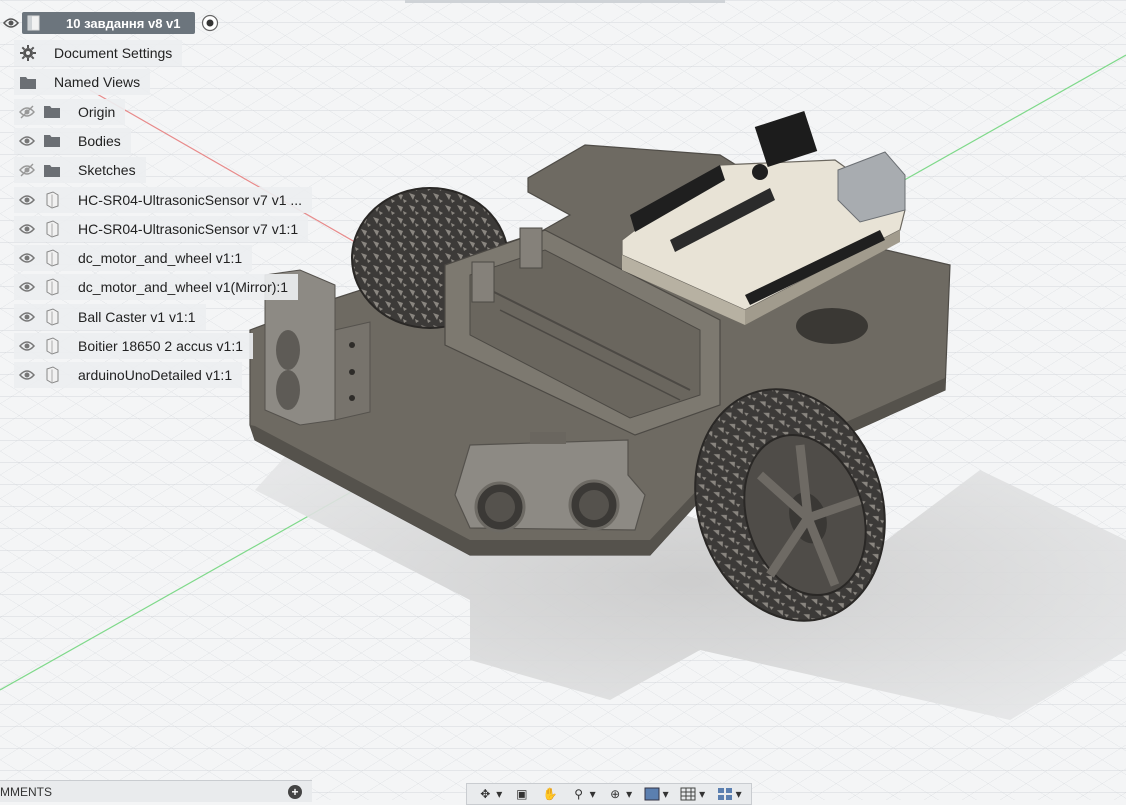  What do you see at coordinates (123, 23) in the screenshot?
I see `root-document-label: 10 завдання v8 v1` at bounding box center [123, 23].